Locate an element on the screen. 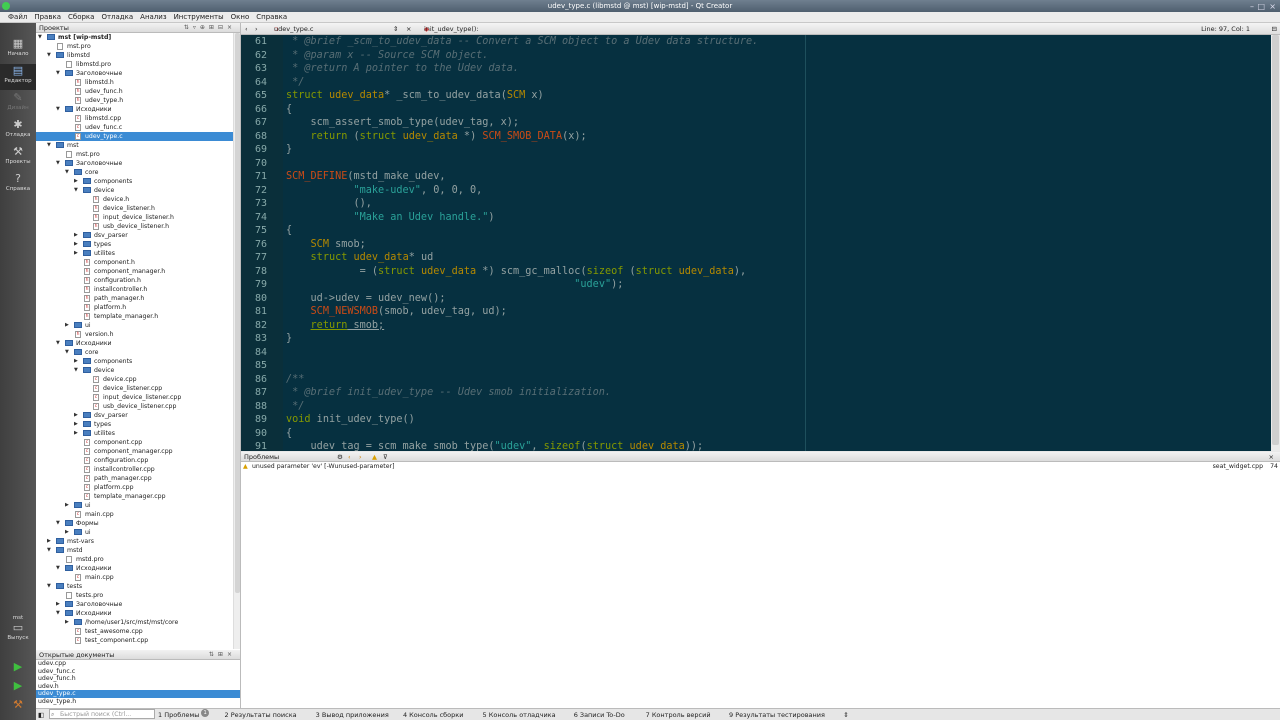  output-pane-tab: 4 Консоль сборки is located at coordinates (433, 714).